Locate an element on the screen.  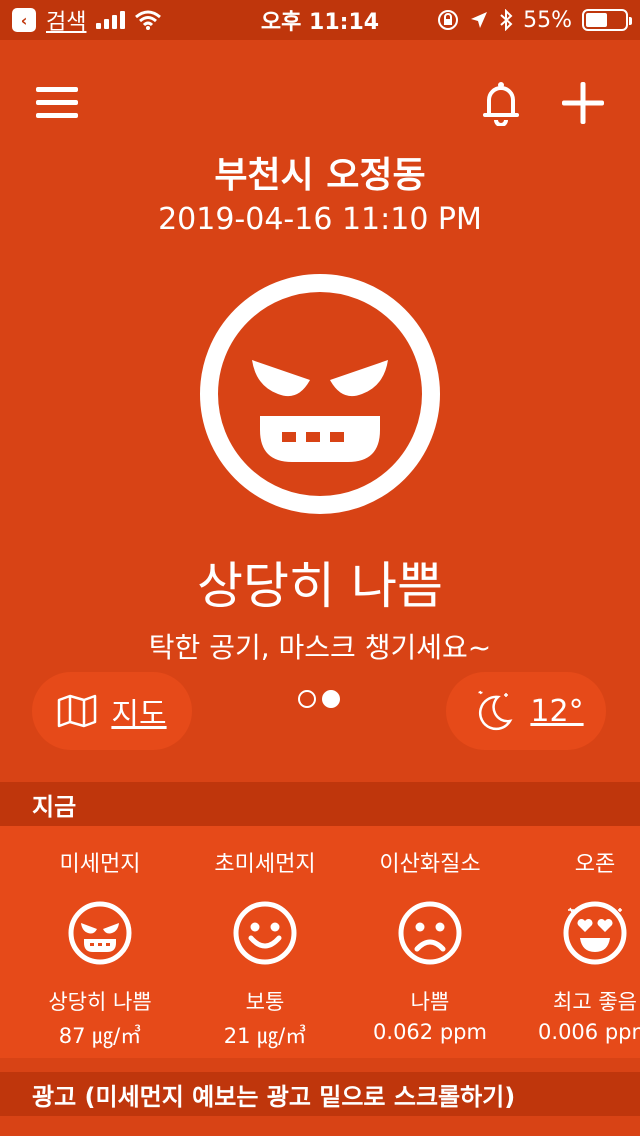
pollutant-value: 0.006 ppm is located at coordinates (589, 1032).